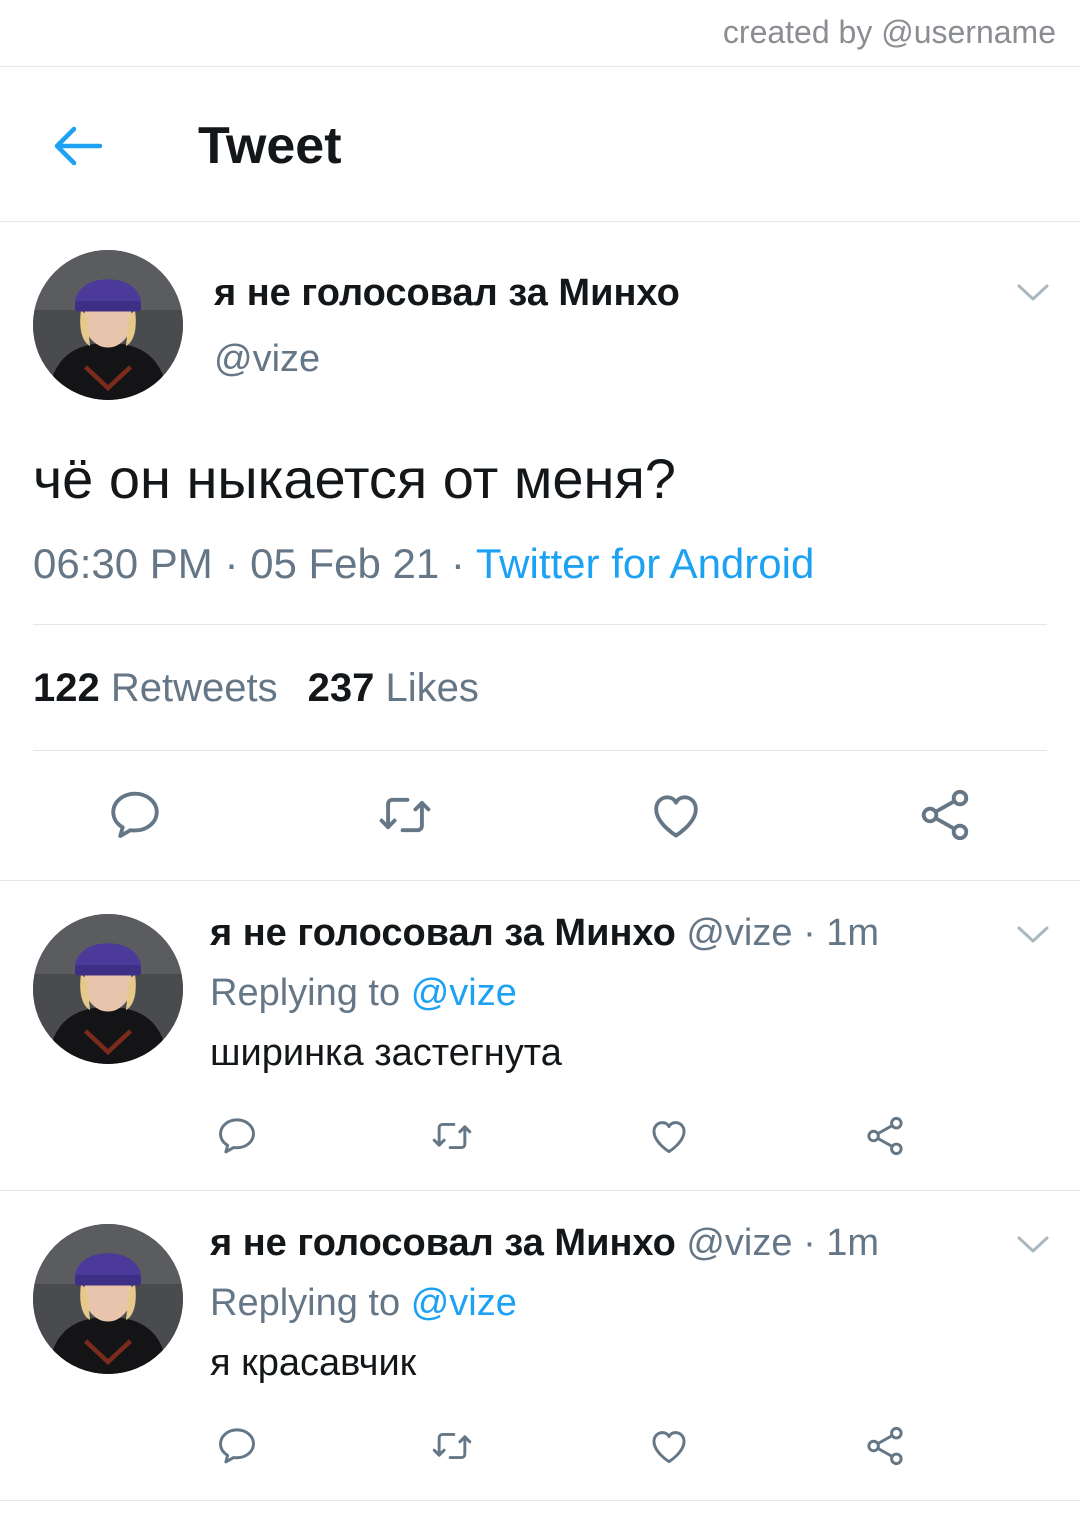  I want to click on page-title: Tweet, so click(270, 146).